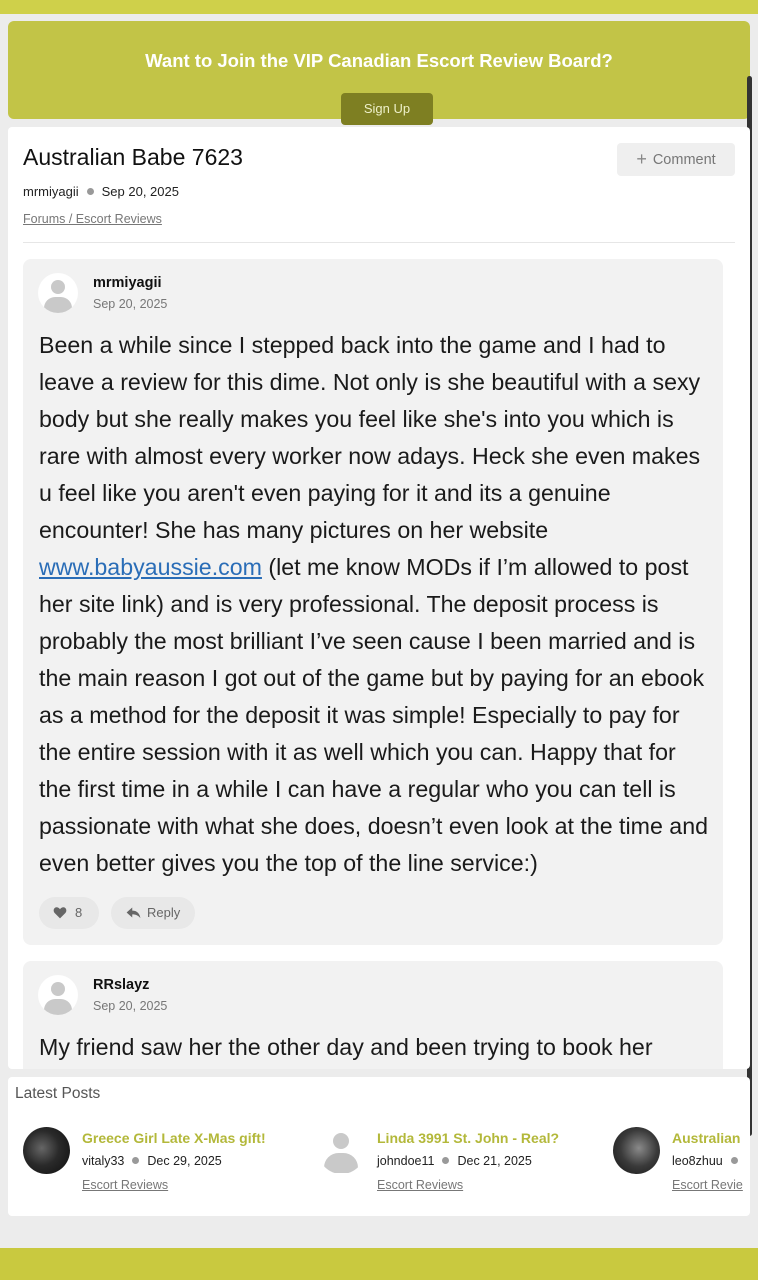  What do you see at coordinates (133, 157) in the screenshot?
I see `thread-title: Australian Babe 7623` at bounding box center [133, 157].